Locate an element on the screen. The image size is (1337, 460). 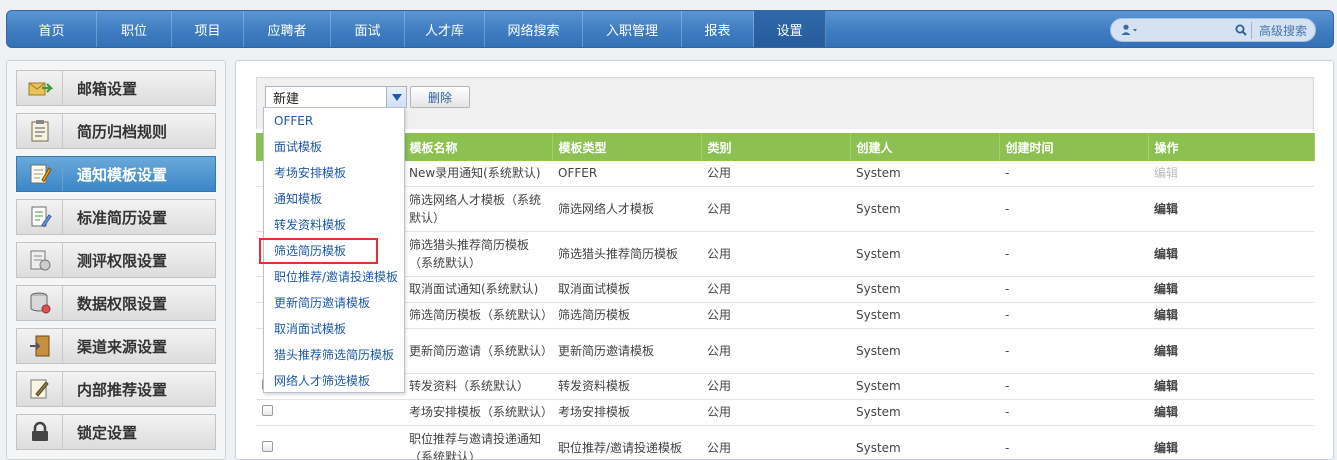
top-nav-bar: 首页 职位 项目 应聘者 面试 人才库 网络搜索 入职管理 报表 设置 高级搜索 is located at coordinates (670, 29).